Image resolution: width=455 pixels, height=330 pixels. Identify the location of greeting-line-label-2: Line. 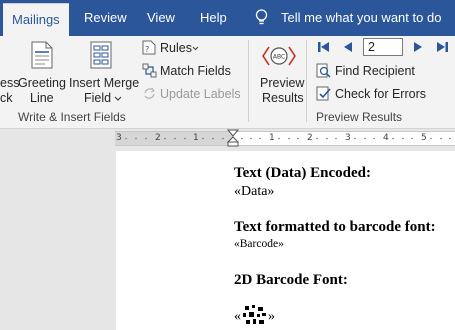
(42, 98).